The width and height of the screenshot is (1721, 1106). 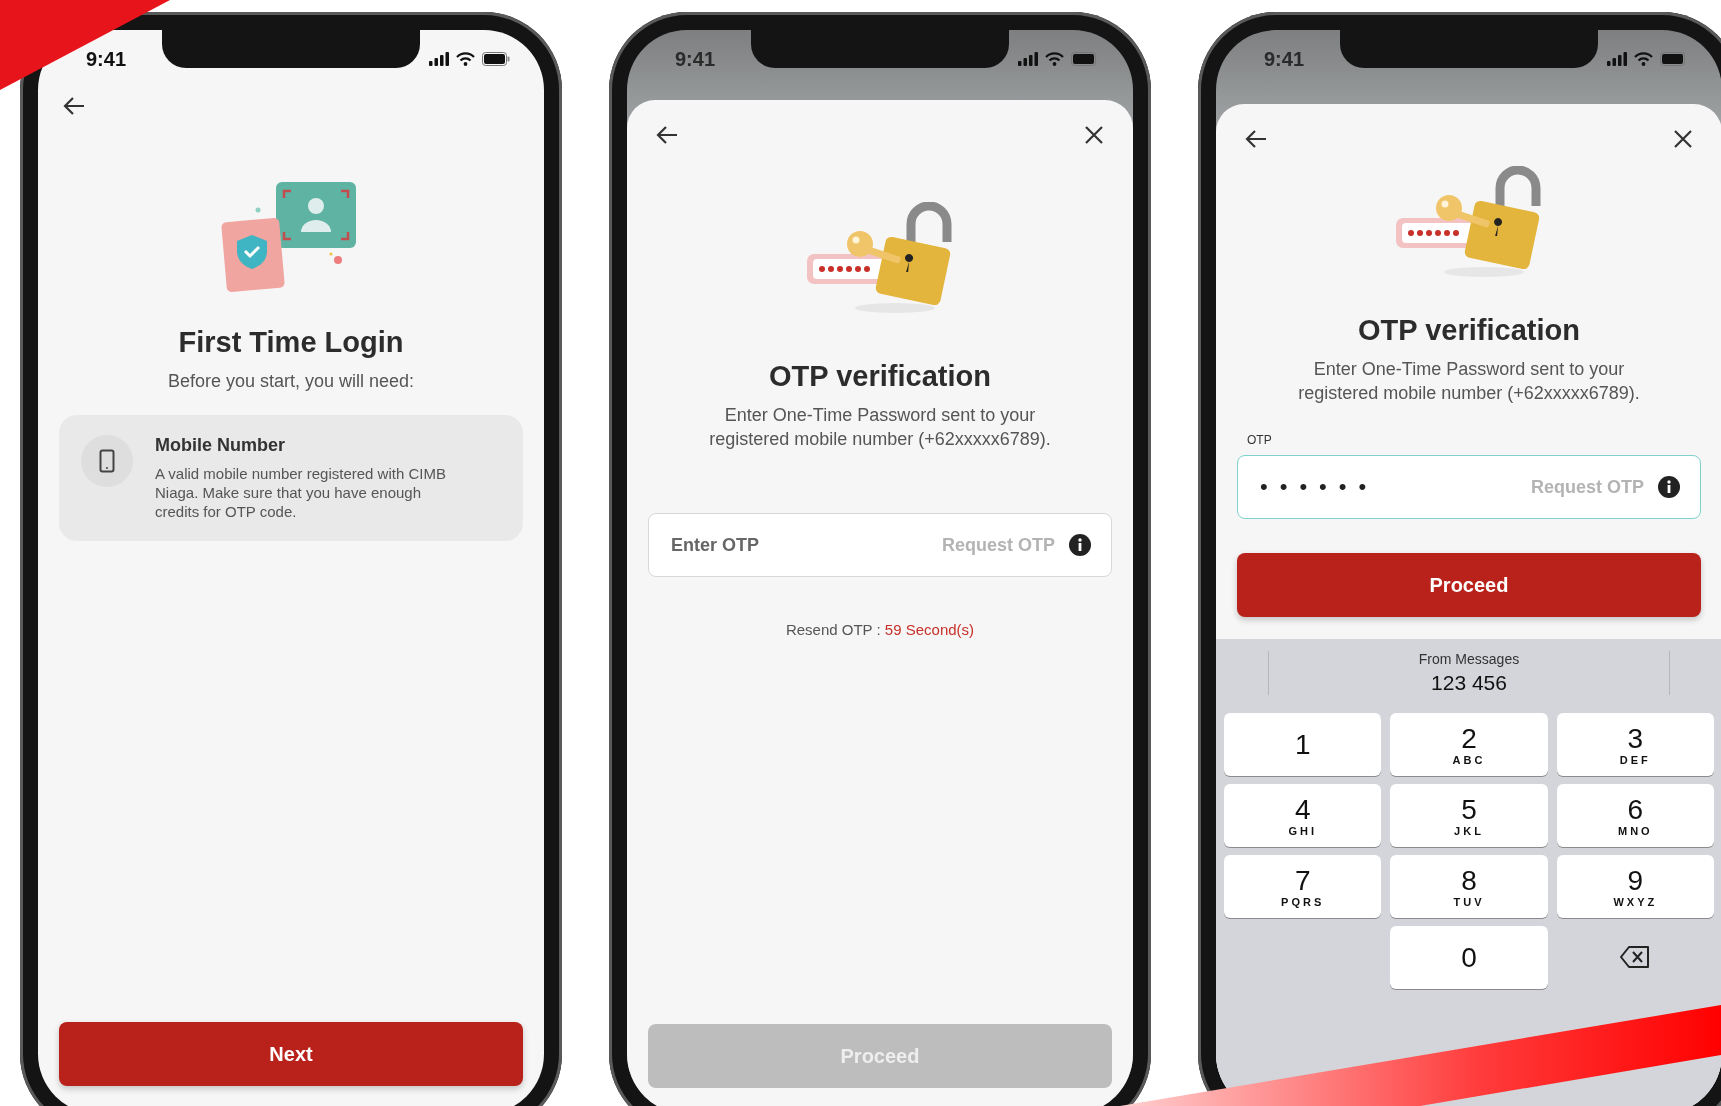 I want to click on requirement-title: Mobile Number, so click(x=220, y=445).